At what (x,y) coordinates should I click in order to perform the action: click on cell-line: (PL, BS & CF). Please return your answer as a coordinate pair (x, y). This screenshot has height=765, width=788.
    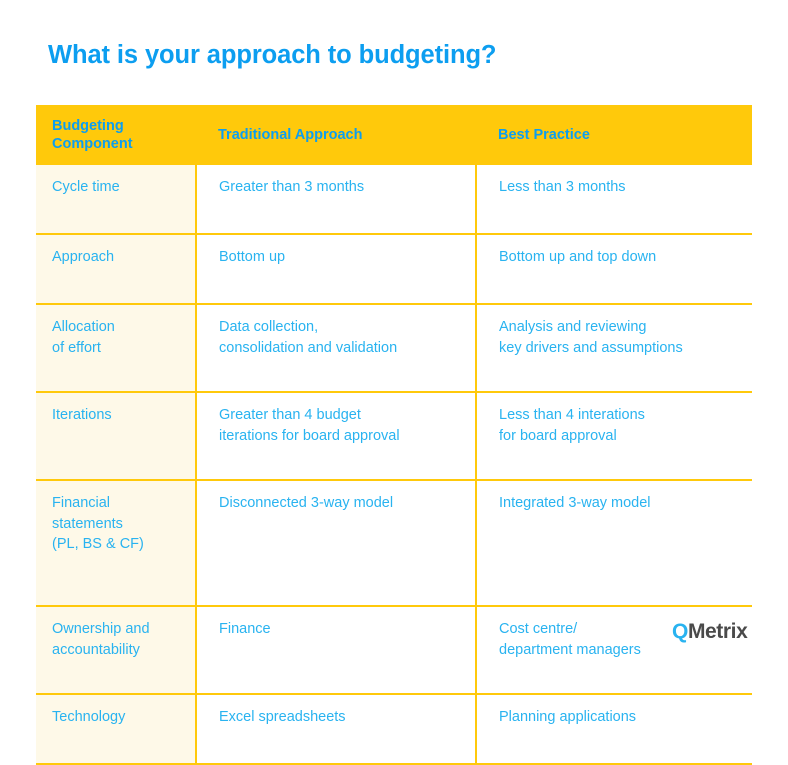
    Looking at the image, I should click on (98, 544).